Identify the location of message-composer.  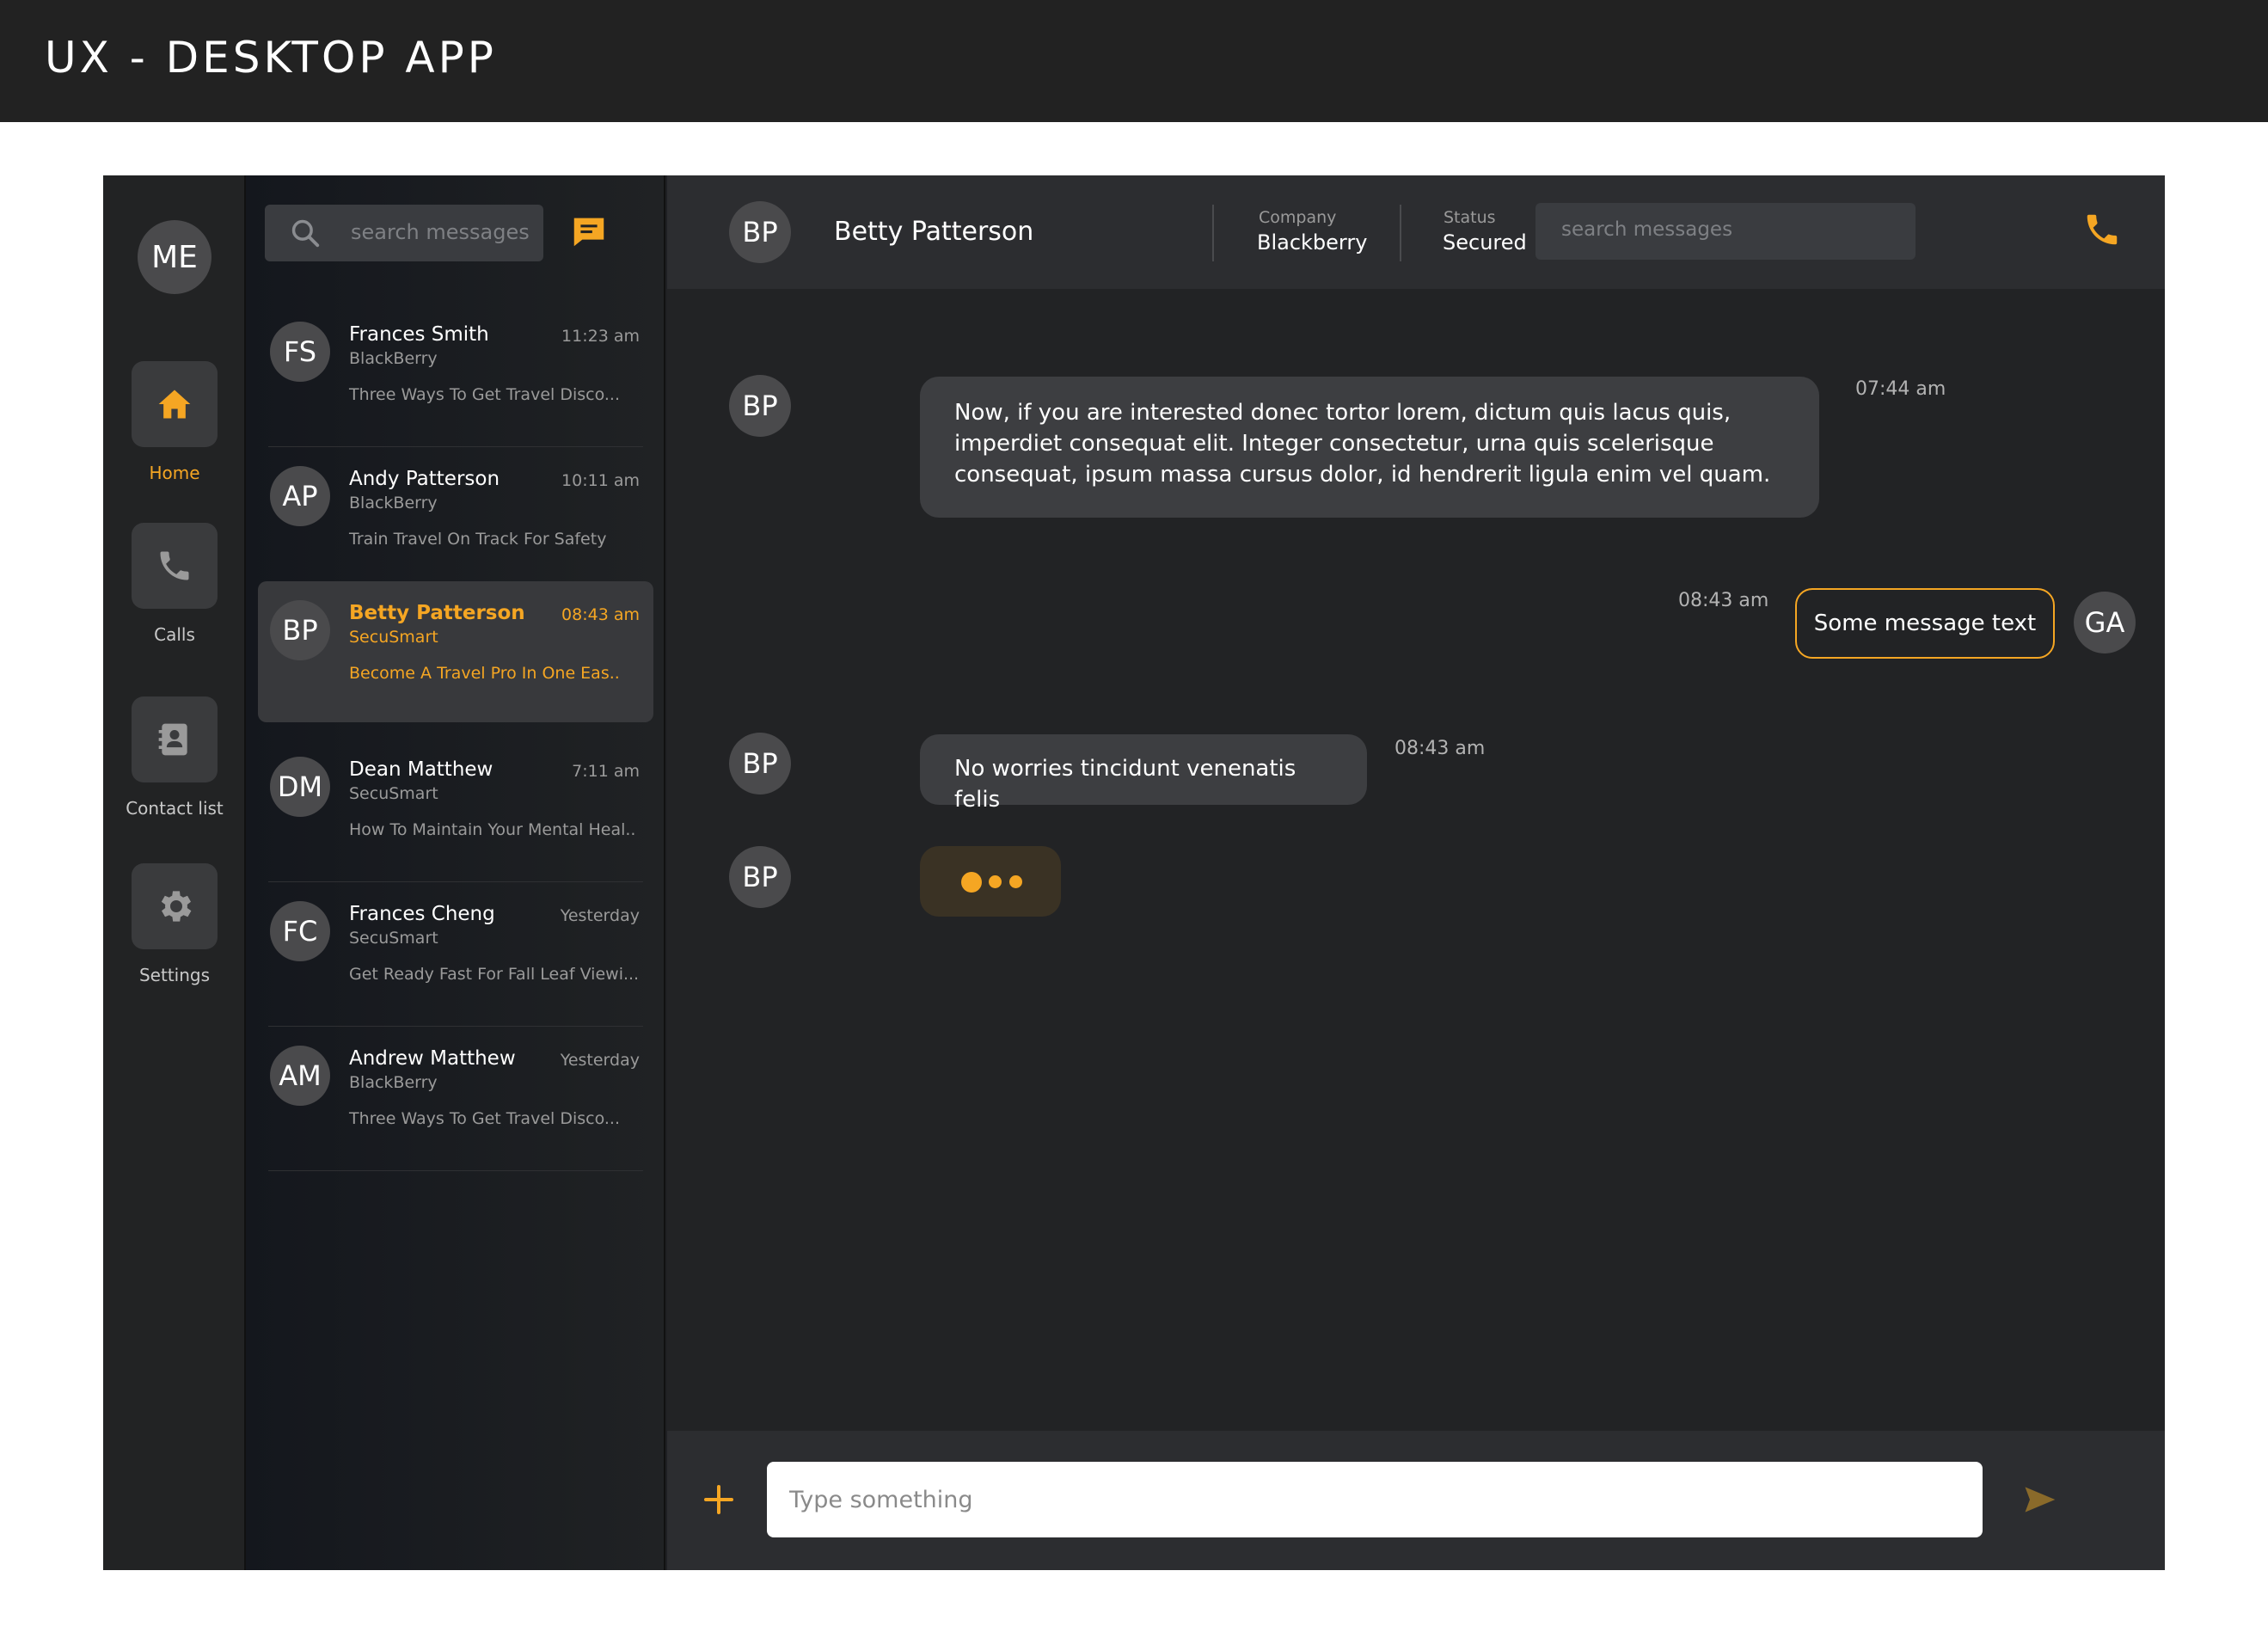
(1416, 1500).